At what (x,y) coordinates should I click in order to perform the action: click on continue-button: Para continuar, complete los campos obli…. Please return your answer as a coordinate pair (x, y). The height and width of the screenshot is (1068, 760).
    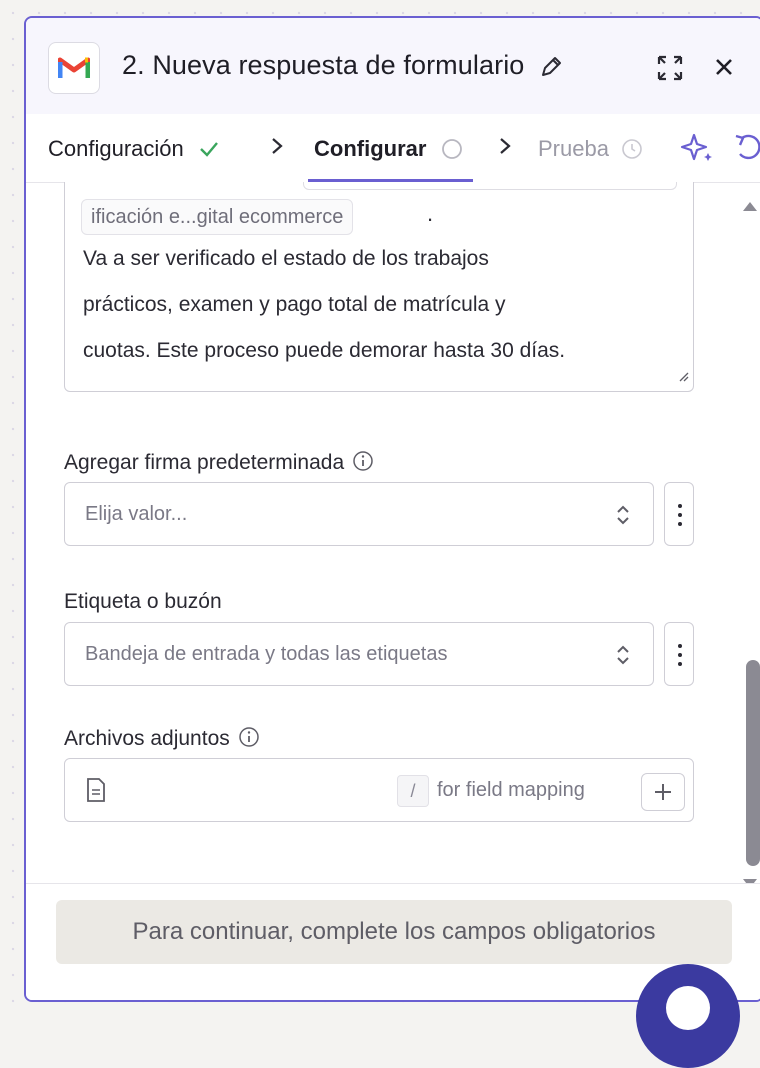
    Looking at the image, I should click on (394, 932).